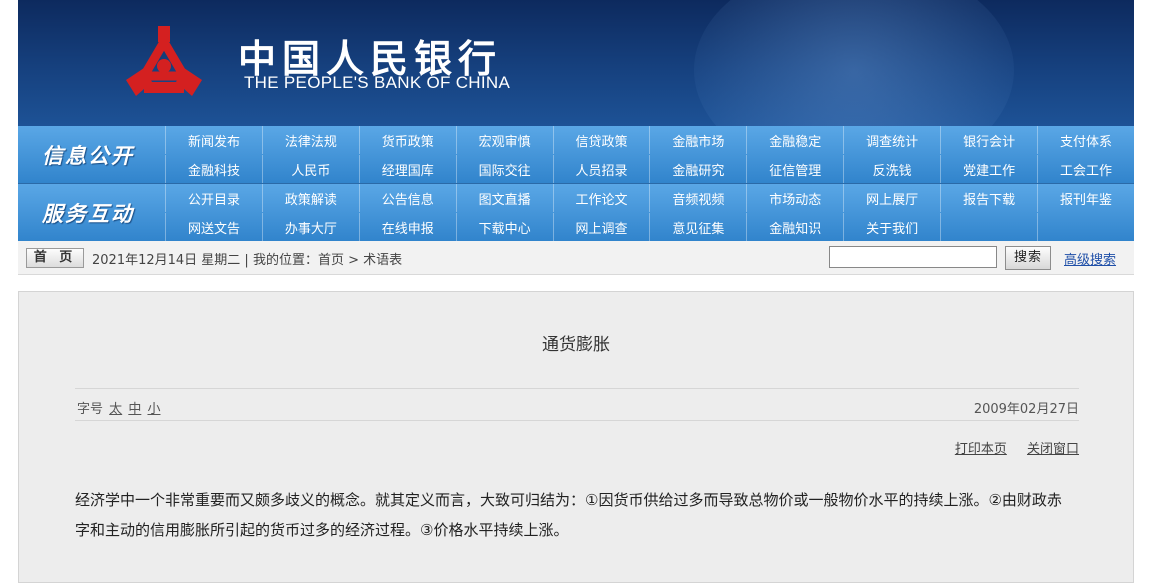 The image size is (1152, 583). What do you see at coordinates (88, 212) in the screenshot?
I see `nav-heading-service: 服务互动` at bounding box center [88, 212].